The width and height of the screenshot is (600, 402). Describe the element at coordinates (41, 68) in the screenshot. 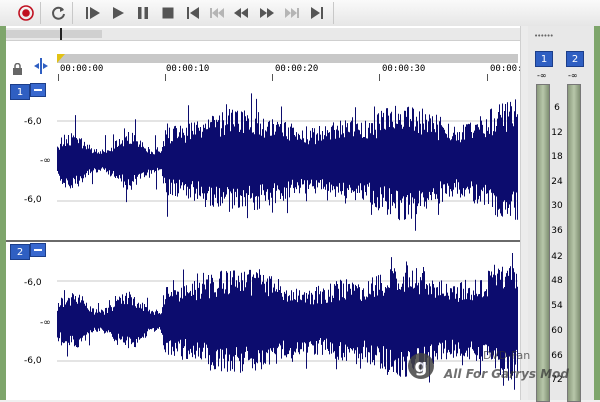

I see `snap-icon` at that location.